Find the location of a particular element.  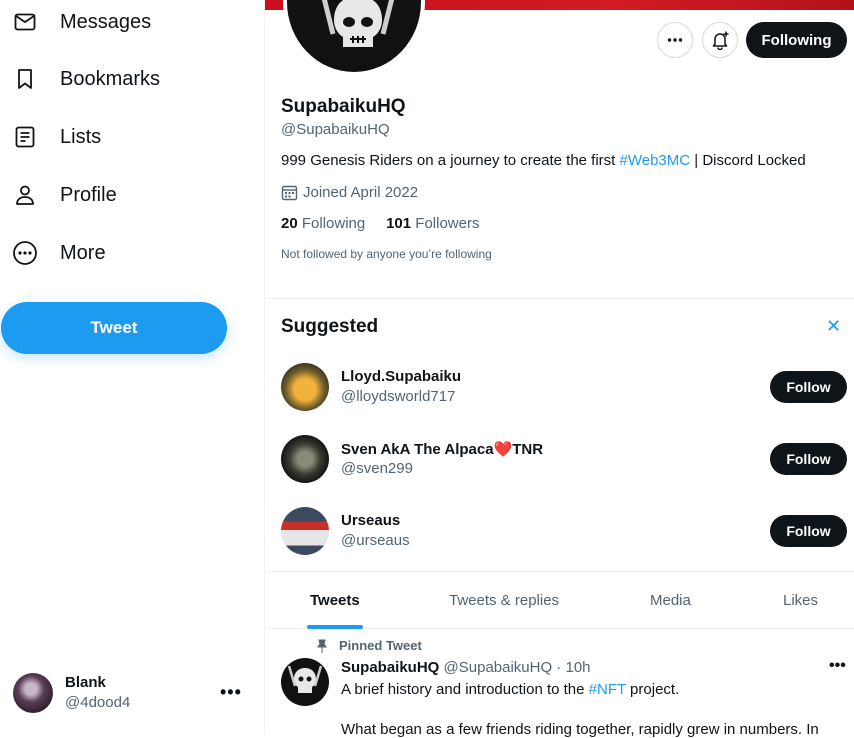

not-followed-note: Not followed by anyone you’re following is located at coordinates (386, 254).